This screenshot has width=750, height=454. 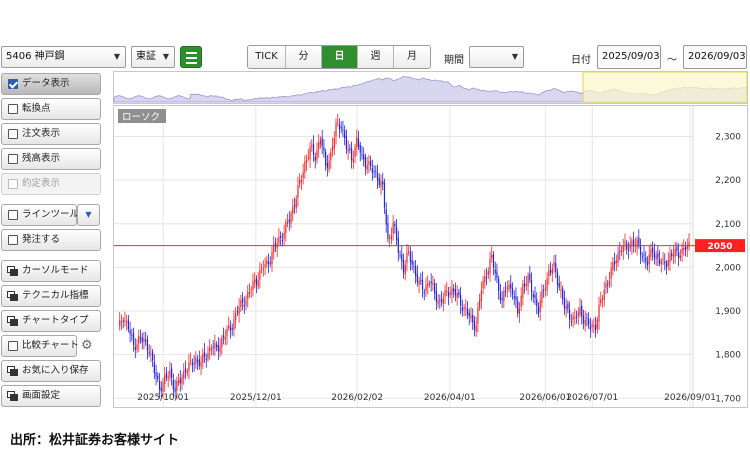 What do you see at coordinates (496, 57) in the screenshot?
I see `period-select: ▼` at bounding box center [496, 57].